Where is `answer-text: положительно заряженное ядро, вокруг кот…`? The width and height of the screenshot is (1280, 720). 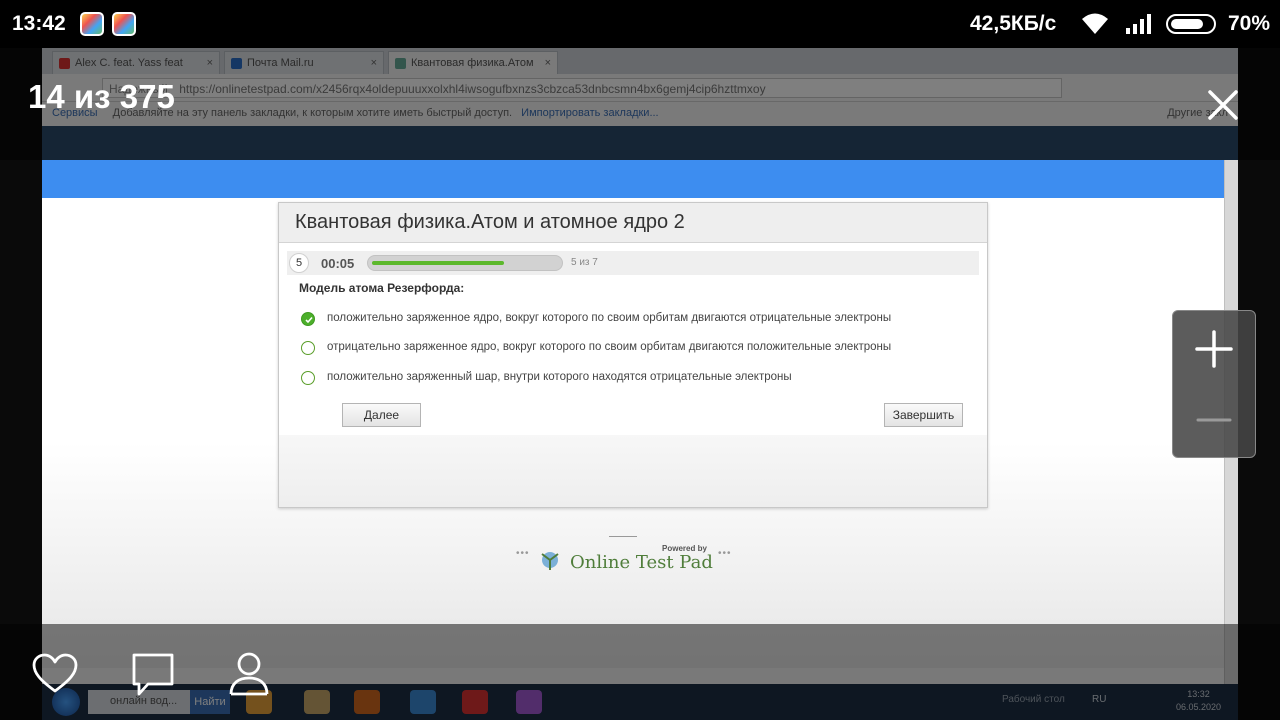 answer-text: положительно заряженное ядро, вокруг кот… is located at coordinates (609, 318).